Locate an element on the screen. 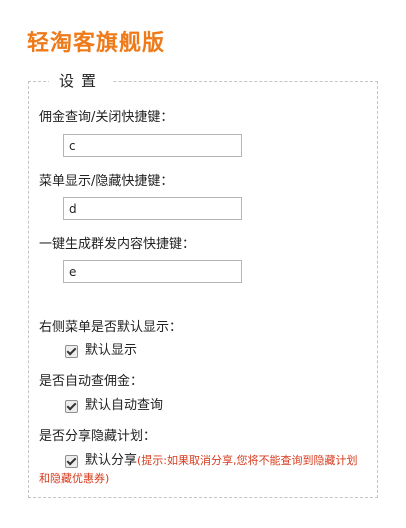 The width and height of the screenshot is (406, 528). auto-commission-option-label: 默认自动查询 is located at coordinates (124, 405).